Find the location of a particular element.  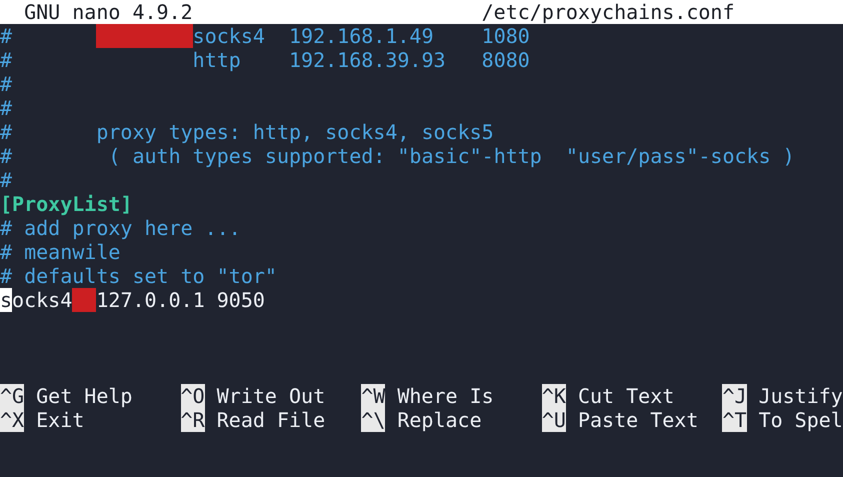

shortcut-key: ^J is located at coordinates (734, 396).